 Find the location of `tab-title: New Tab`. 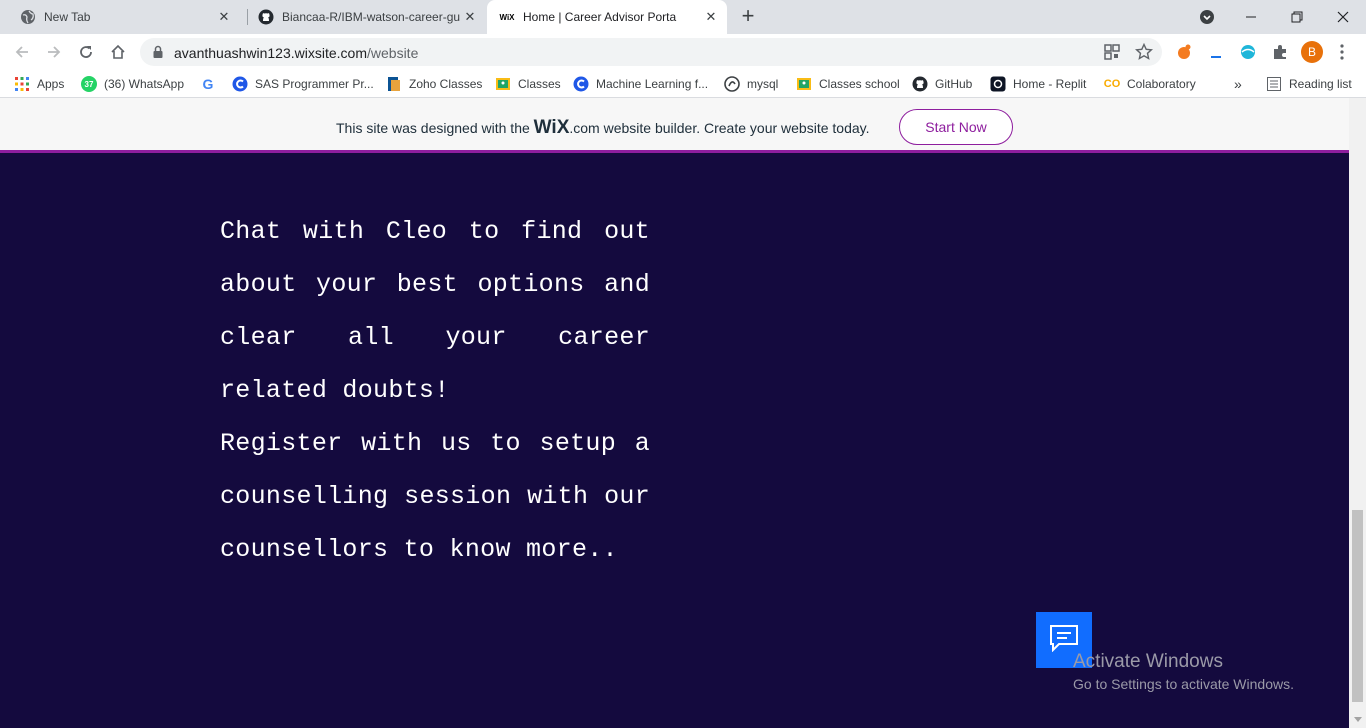

tab-title: New Tab is located at coordinates (67, 17).